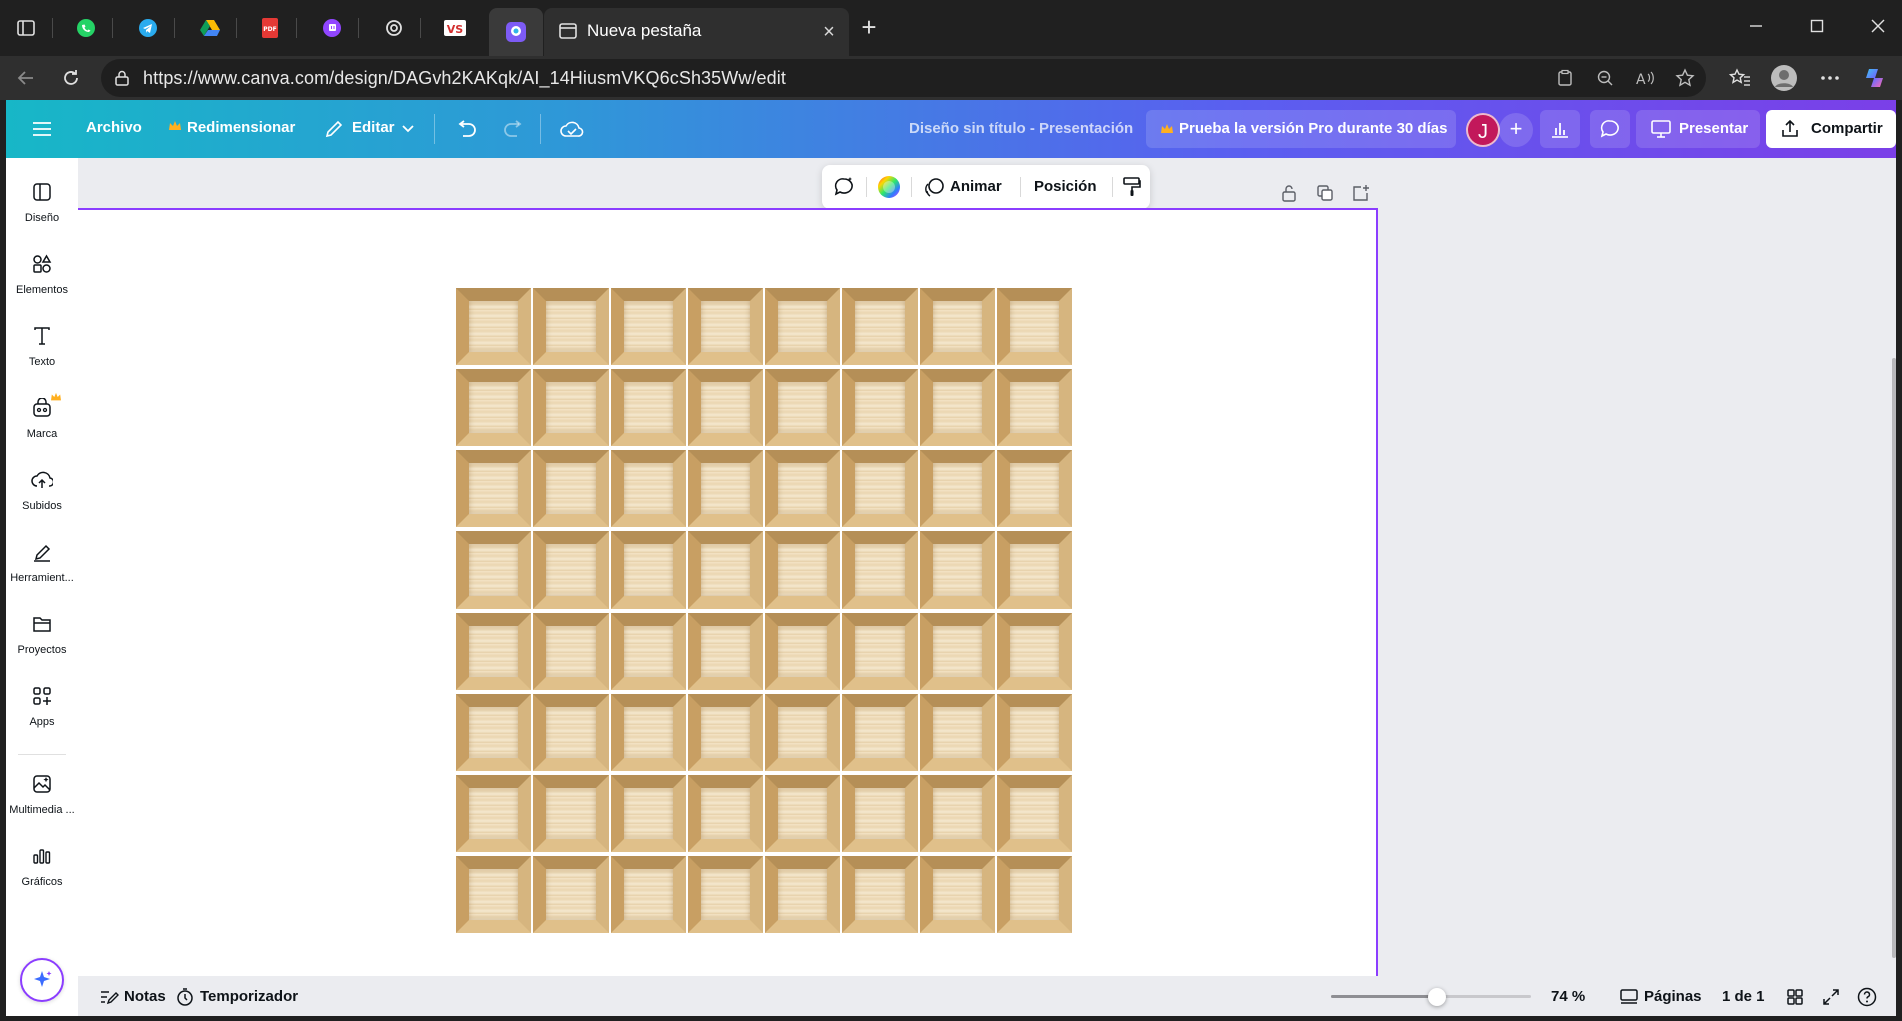 This screenshot has width=1902, height=1021. What do you see at coordinates (1560, 129) in the screenshot?
I see `insights-button` at bounding box center [1560, 129].